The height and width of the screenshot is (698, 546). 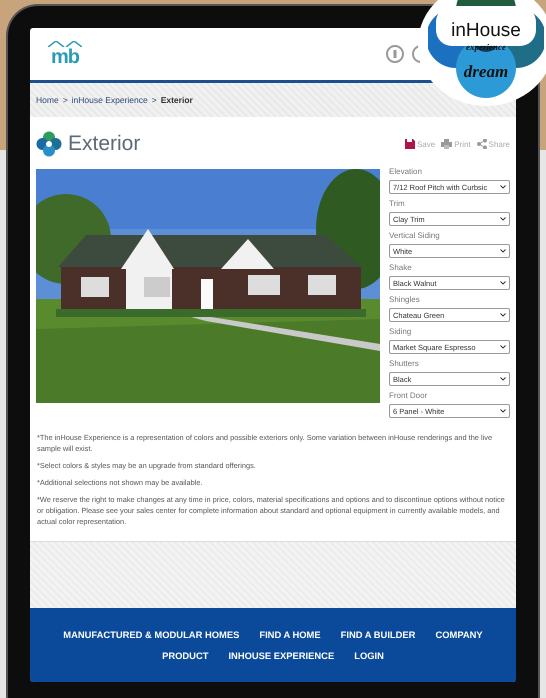 I want to click on badge-subtitle: experience, so click(x=486, y=47).